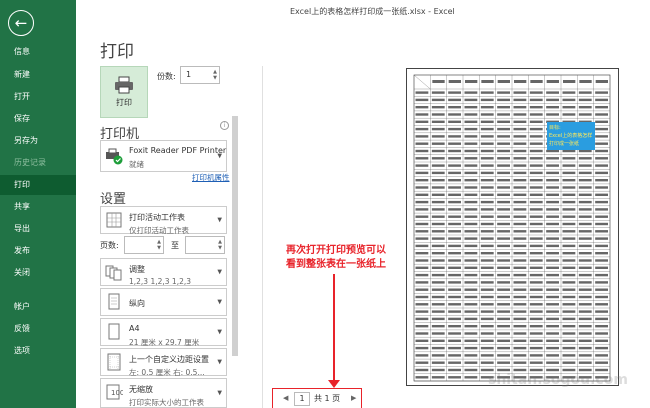 The width and height of the screenshot is (650, 408). Describe the element at coordinates (38, 207) in the screenshot. I see `sidebar-item: 共享` at that location.